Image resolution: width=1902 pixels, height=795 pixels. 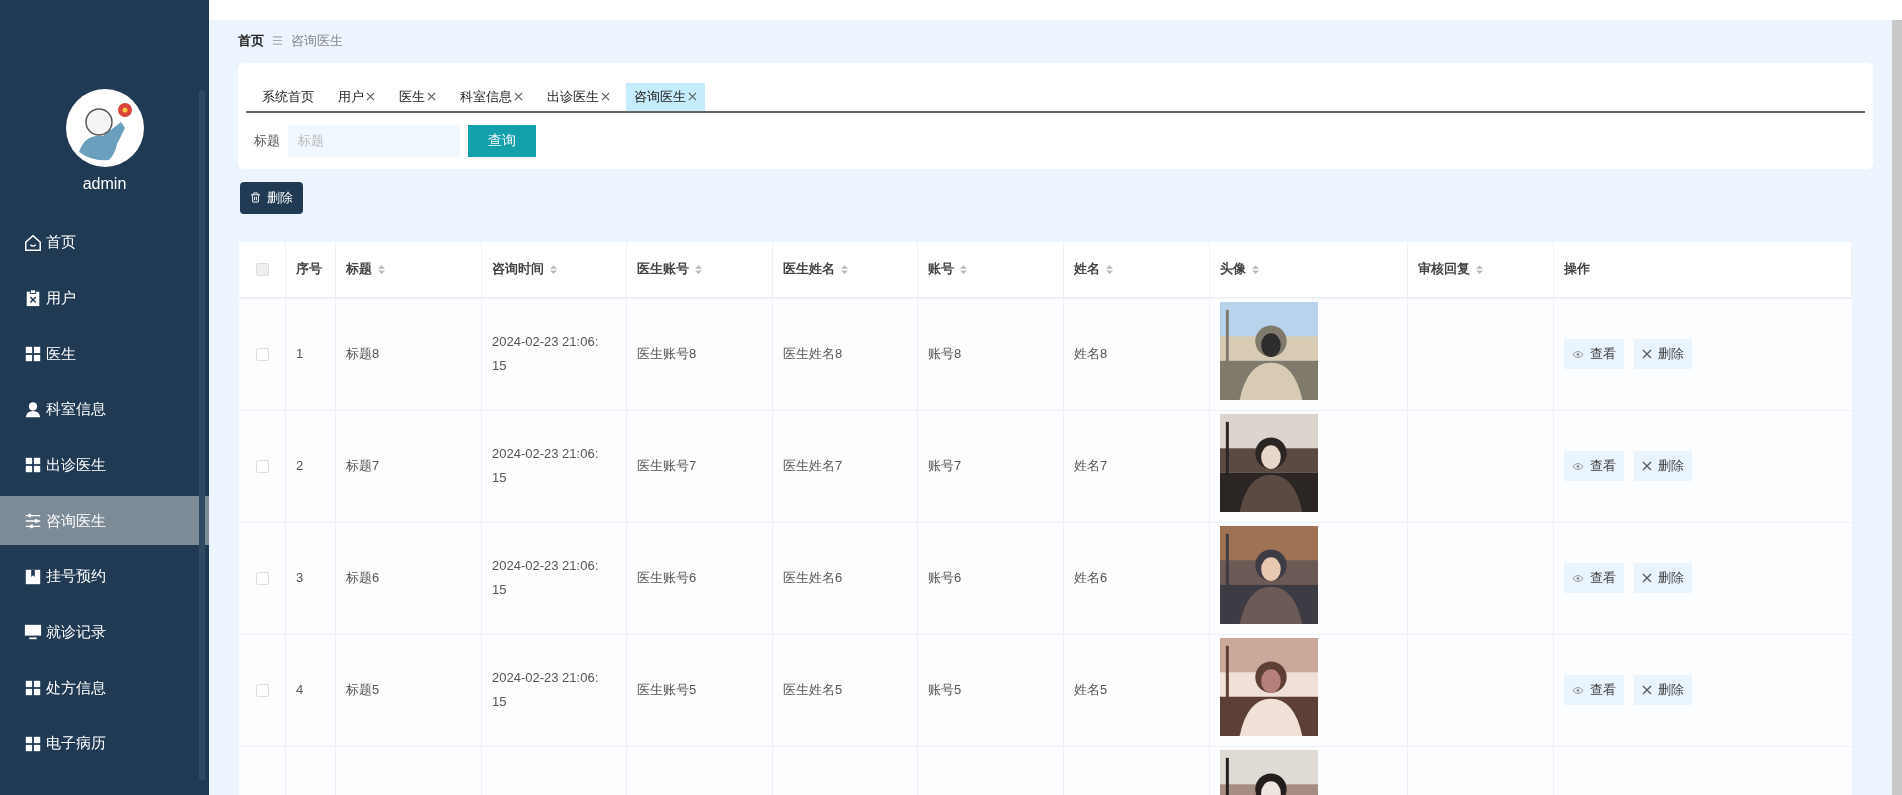 I want to click on column-header: 审核回复, so click(x=1444, y=269).